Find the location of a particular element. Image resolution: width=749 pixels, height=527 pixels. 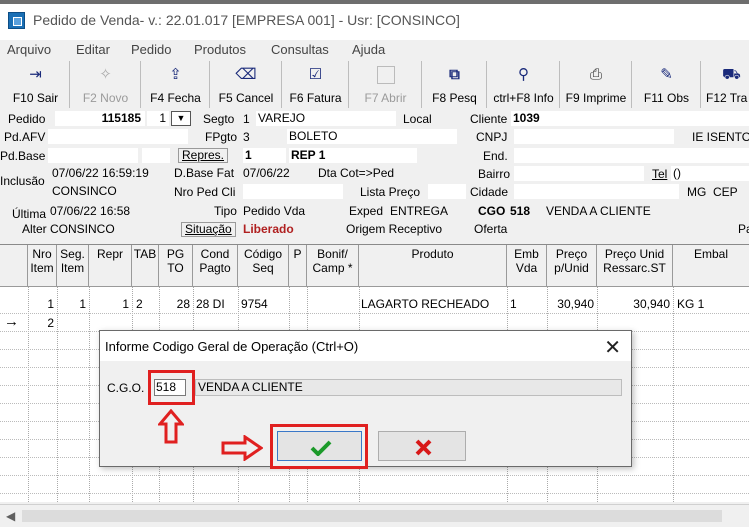

menu-editar: Editar is located at coordinates (93, 49).